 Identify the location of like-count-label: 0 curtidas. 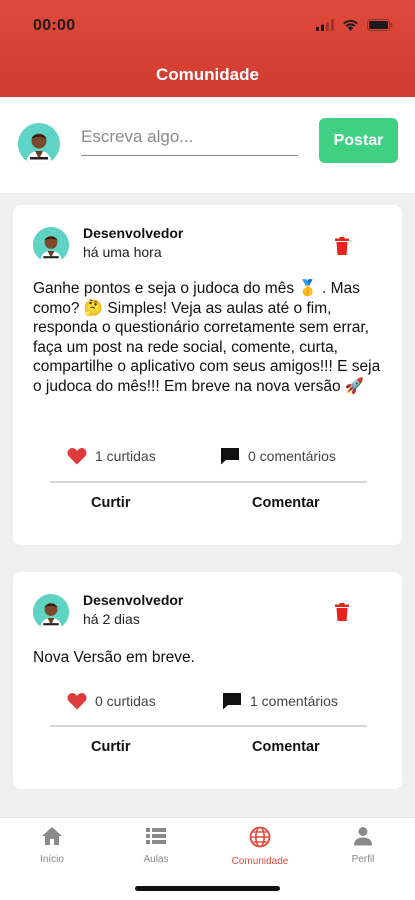
(125, 701).